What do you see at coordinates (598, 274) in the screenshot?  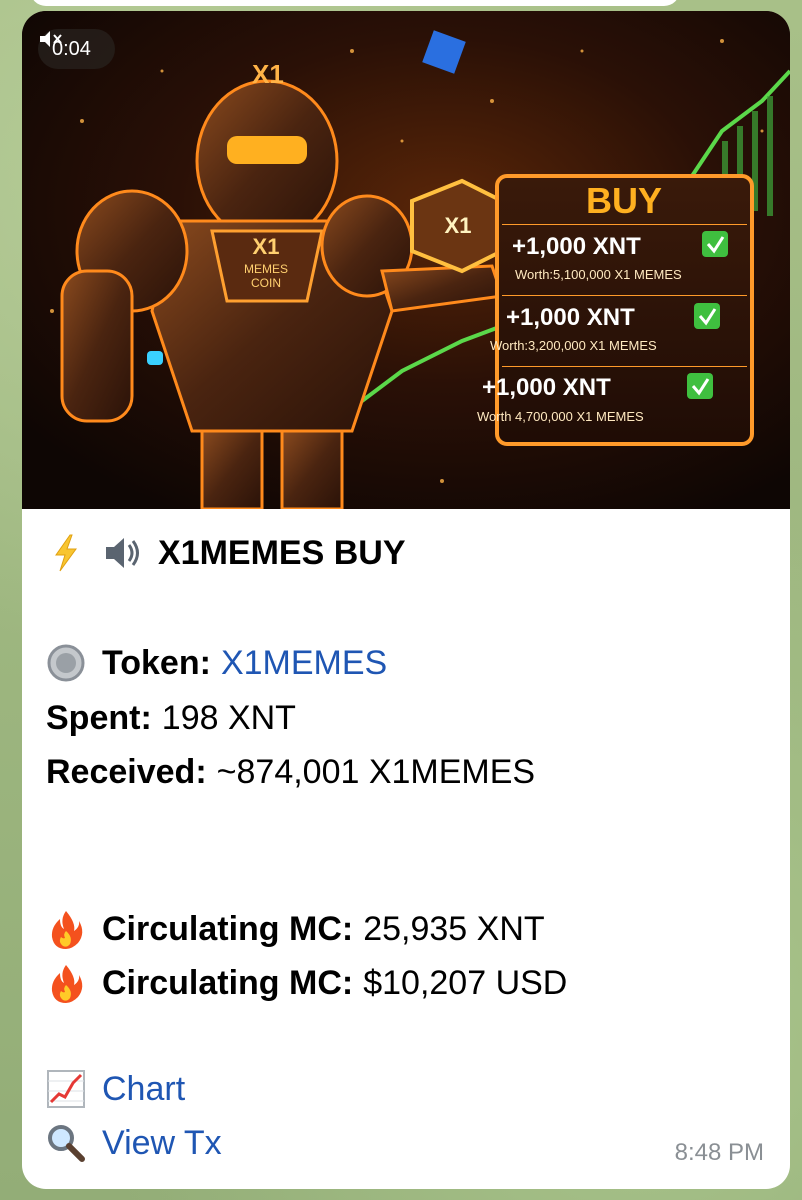 I see `order-1-worth: Worth:5,100,000 X1 MEMES` at bounding box center [598, 274].